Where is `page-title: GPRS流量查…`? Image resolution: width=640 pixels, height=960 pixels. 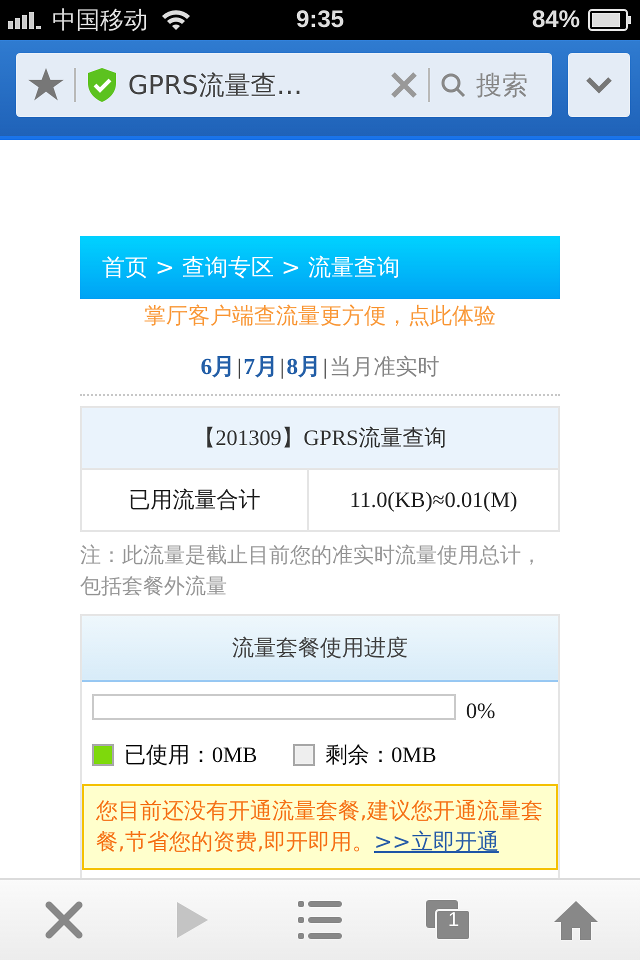
page-title: GPRS流量查… is located at coordinates (216, 86).